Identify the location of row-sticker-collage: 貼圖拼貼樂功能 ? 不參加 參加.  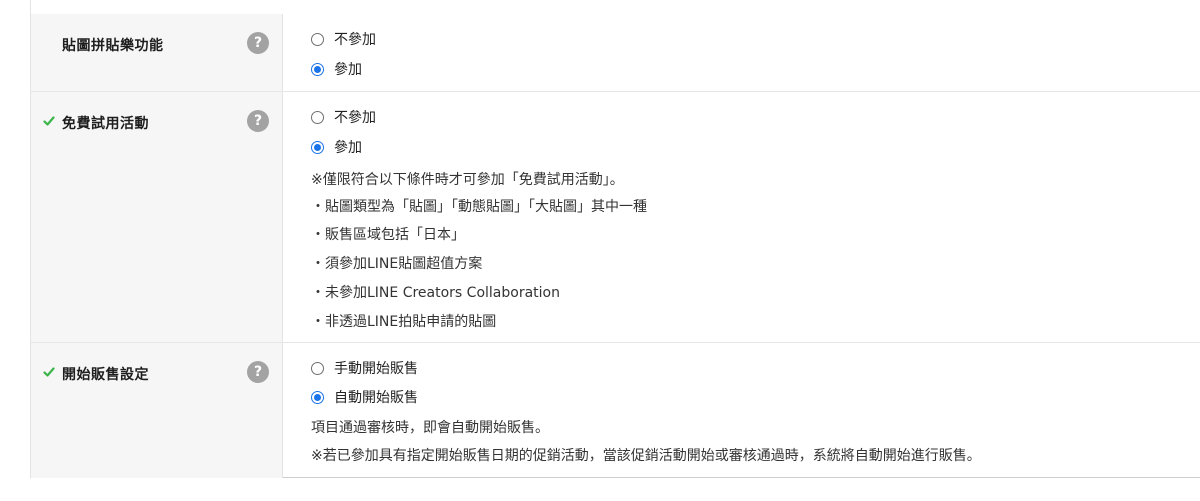
(615, 52).